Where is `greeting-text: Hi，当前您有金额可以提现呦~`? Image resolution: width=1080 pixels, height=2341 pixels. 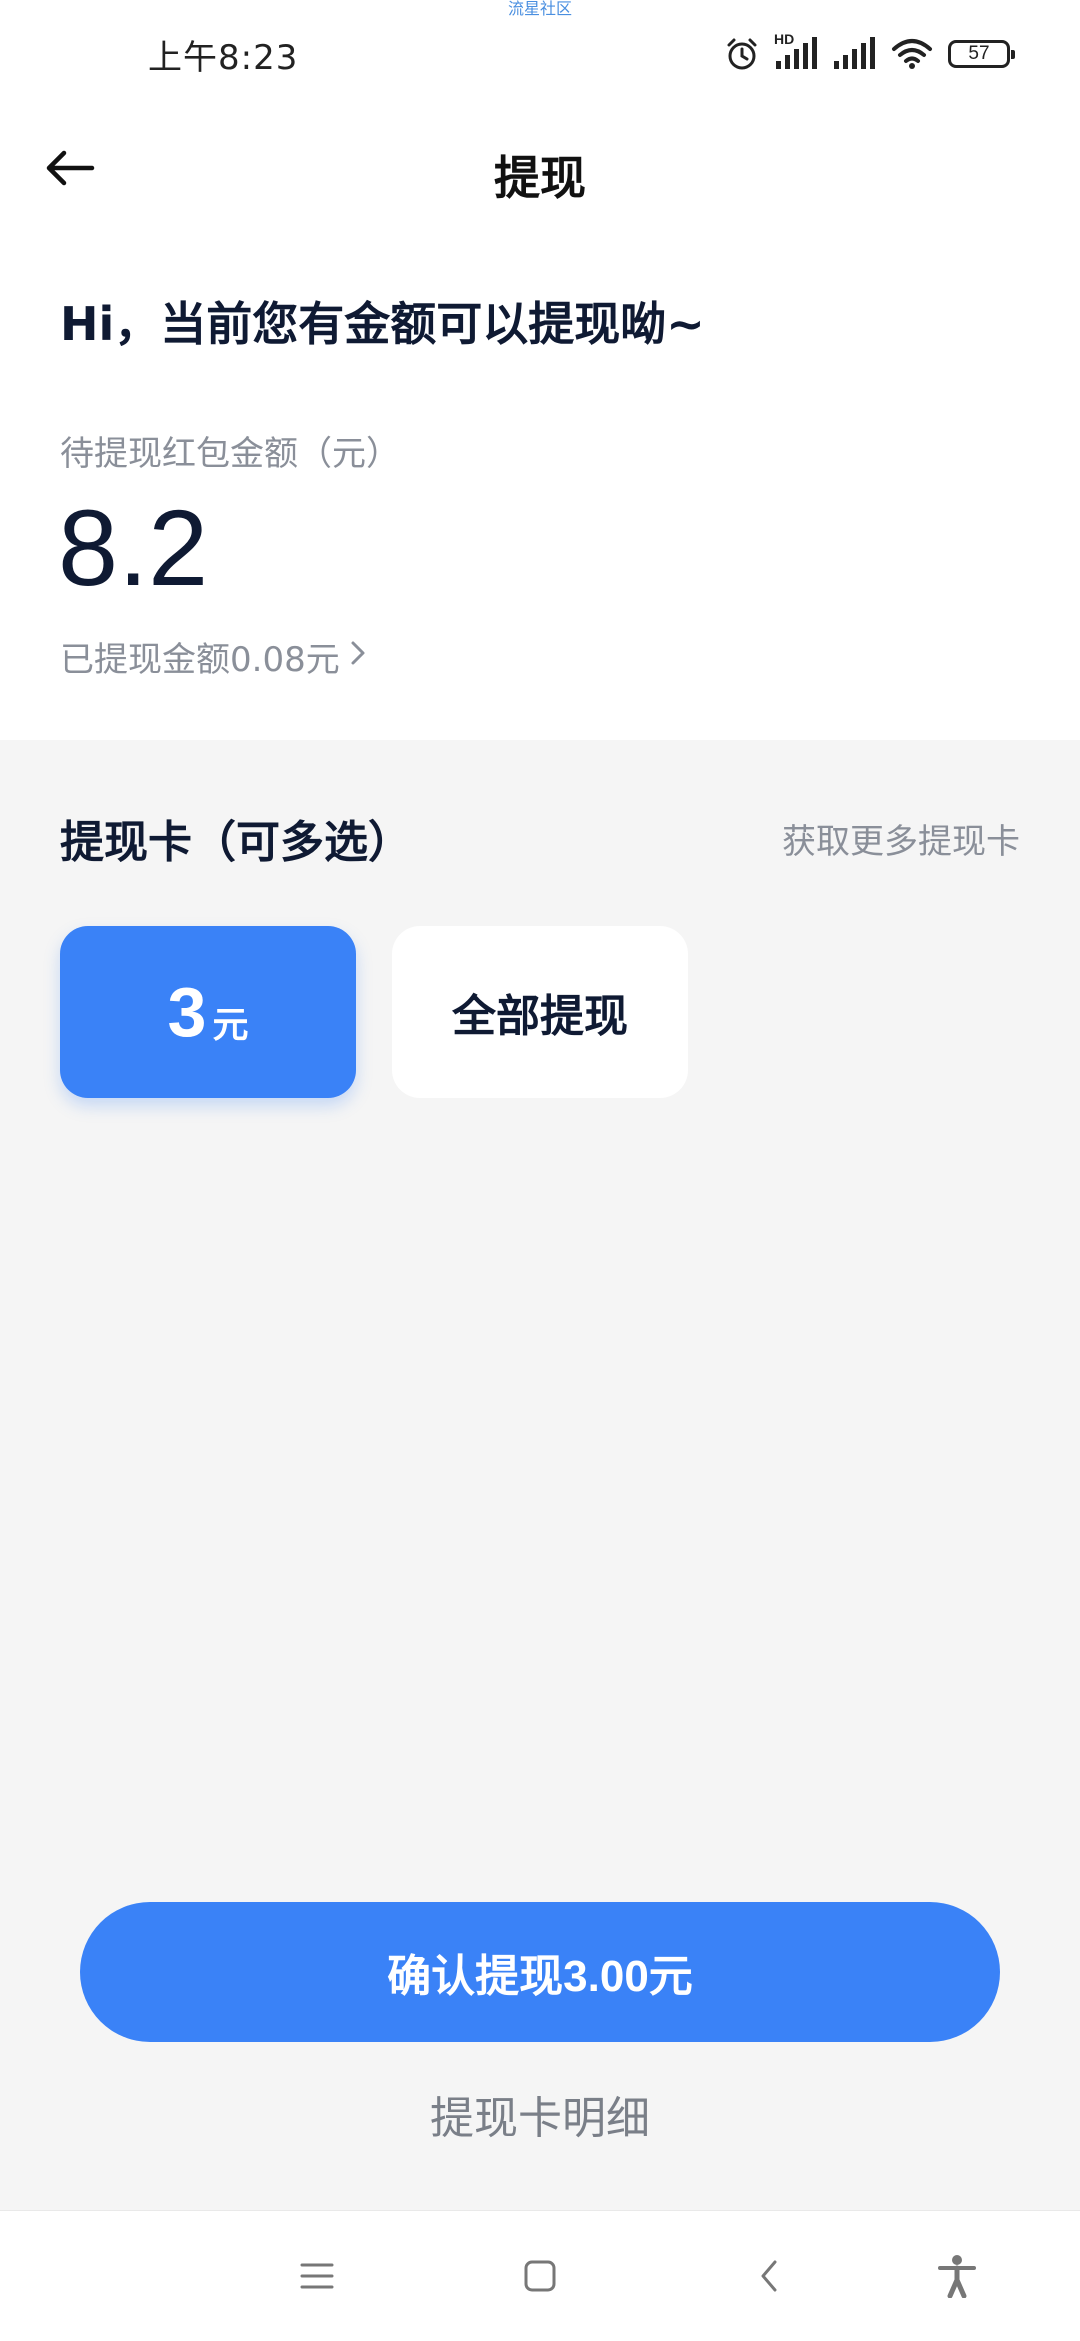
greeting-text: Hi，当前您有金额可以提现呦~ is located at coordinates (382, 324).